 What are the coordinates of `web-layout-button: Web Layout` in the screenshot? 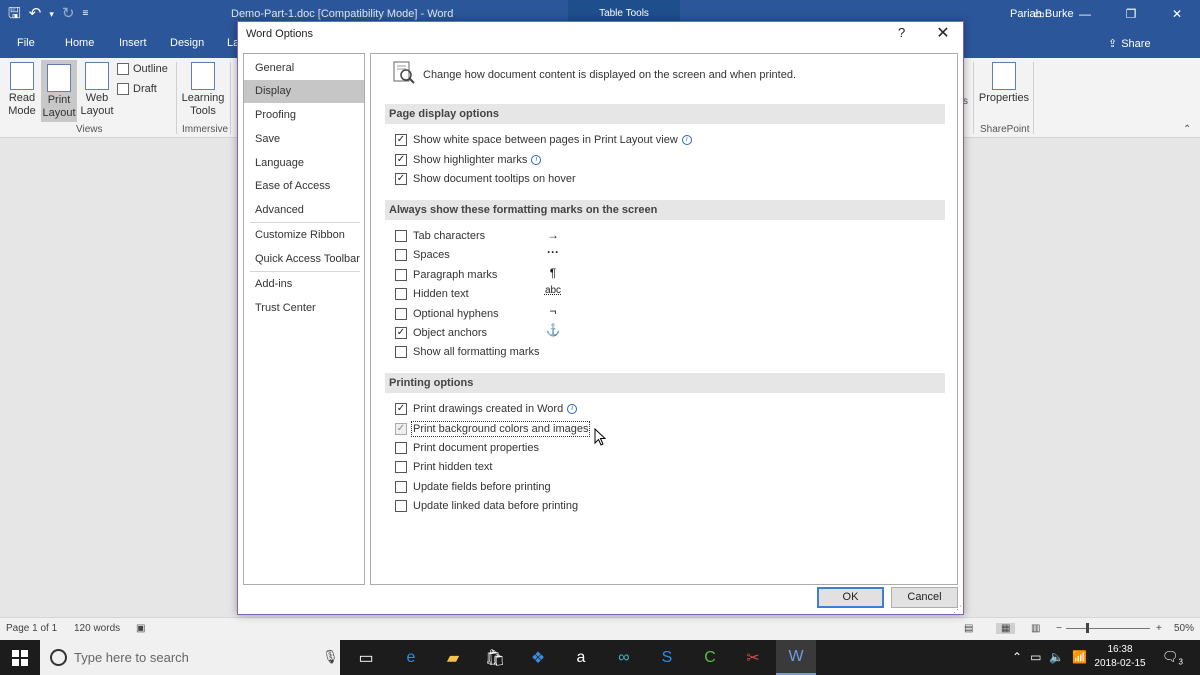 It's located at (97, 92).